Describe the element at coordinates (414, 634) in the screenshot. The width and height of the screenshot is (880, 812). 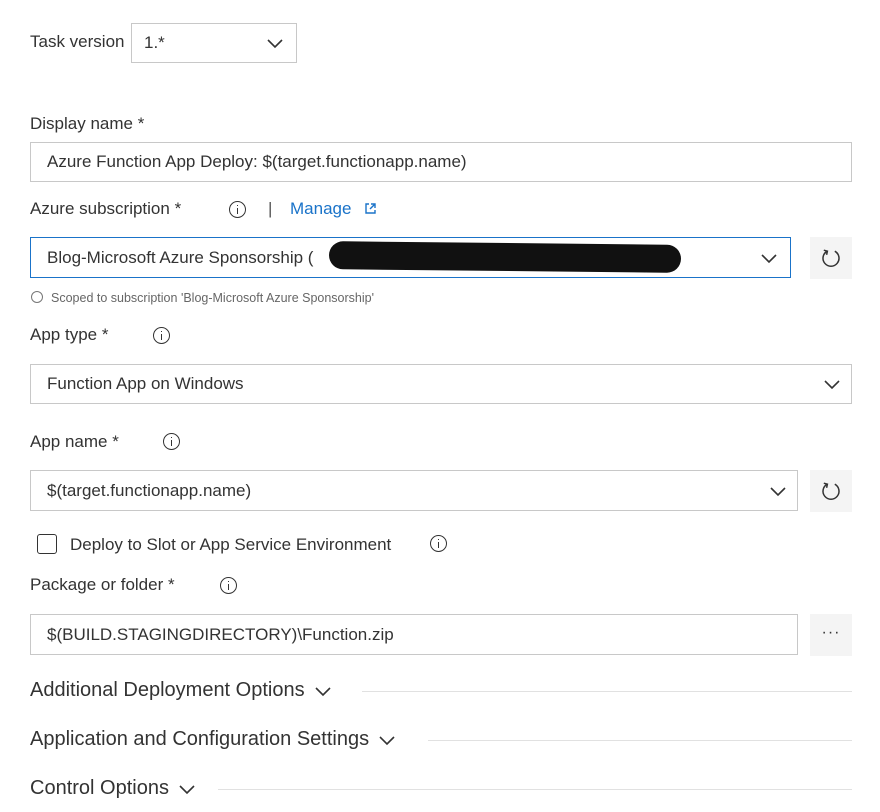
I see `package-input: $(BUILD.STAGINGDIRECTORY)\Function.zip` at that location.